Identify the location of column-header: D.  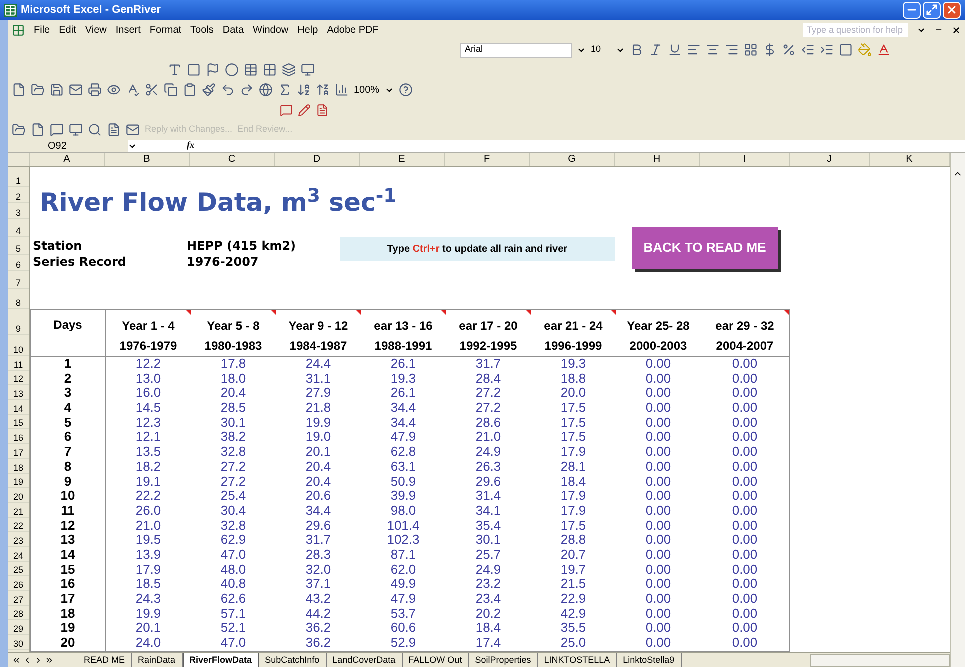
(317, 159).